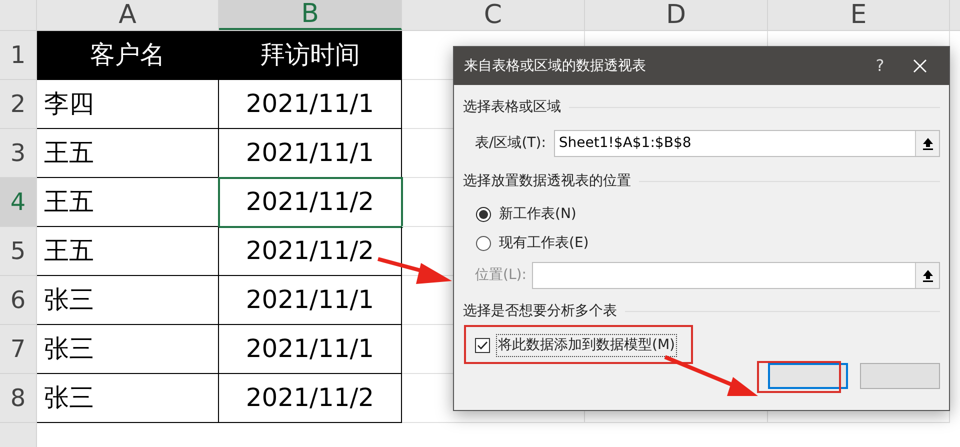 This screenshot has height=447, width=960. What do you see at coordinates (128, 55) in the screenshot?
I see `column-title: 客户名` at bounding box center [128, 55].